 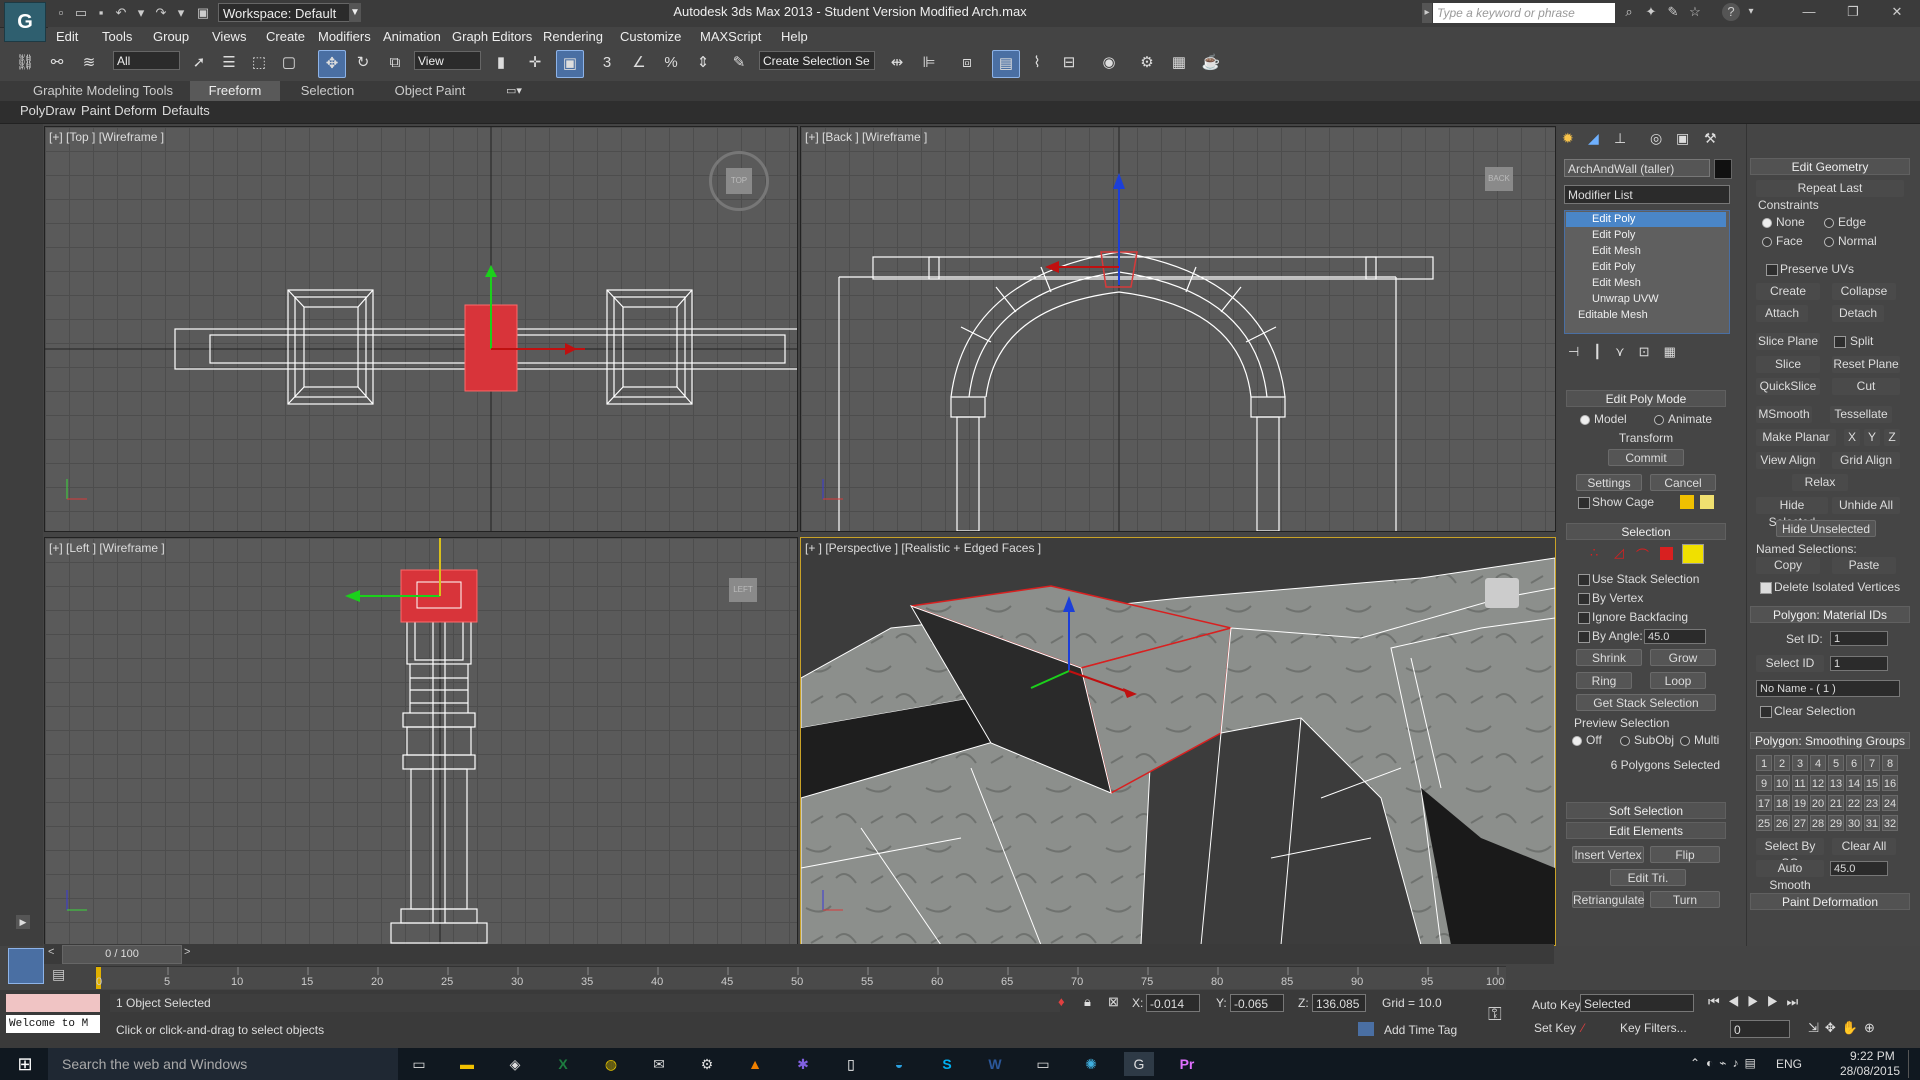 What do you see at coordinates (515, 1064) in the screenshot?
I see `unity-icon: ◈` at bounding box center [515, 1064].